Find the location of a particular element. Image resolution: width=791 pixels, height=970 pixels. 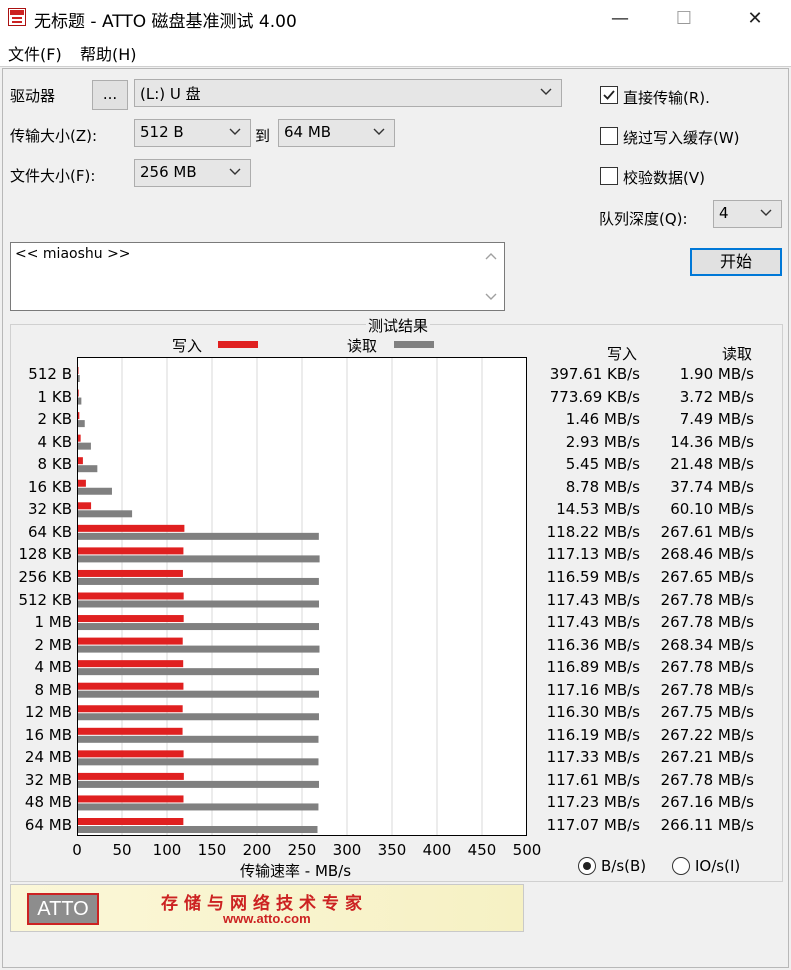

legend-read-label: 读取 is located at coordinates (362, 346).